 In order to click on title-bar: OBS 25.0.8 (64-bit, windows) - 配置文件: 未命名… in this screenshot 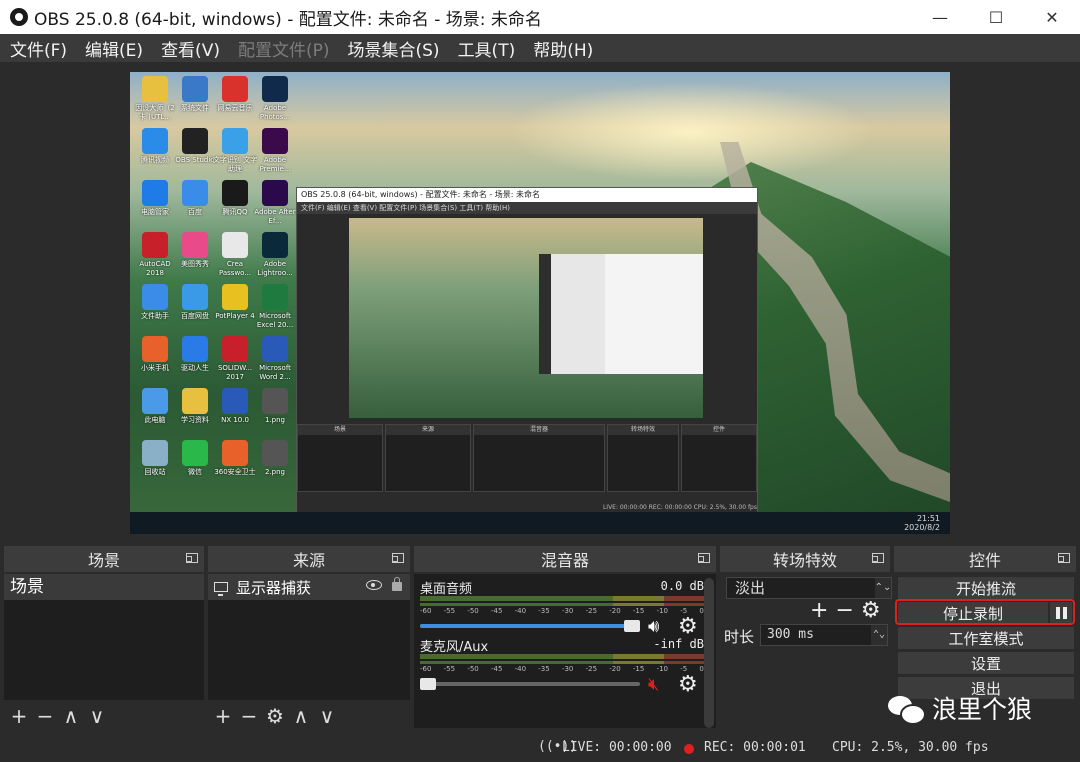, I will do `click(540, 17)`.